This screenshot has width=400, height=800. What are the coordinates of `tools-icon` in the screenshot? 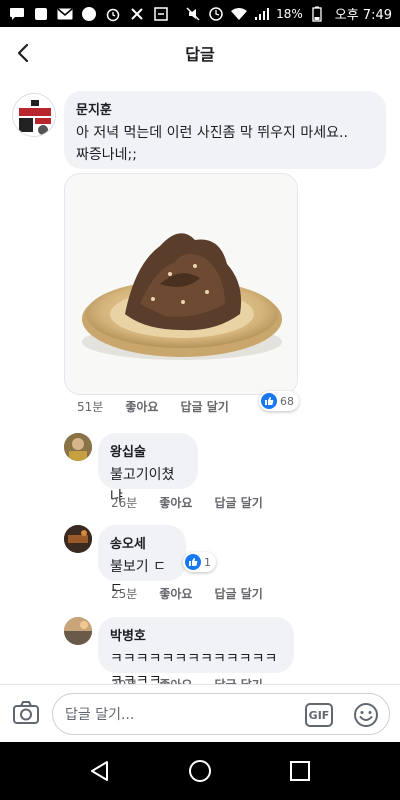 It's located at (137, 14).